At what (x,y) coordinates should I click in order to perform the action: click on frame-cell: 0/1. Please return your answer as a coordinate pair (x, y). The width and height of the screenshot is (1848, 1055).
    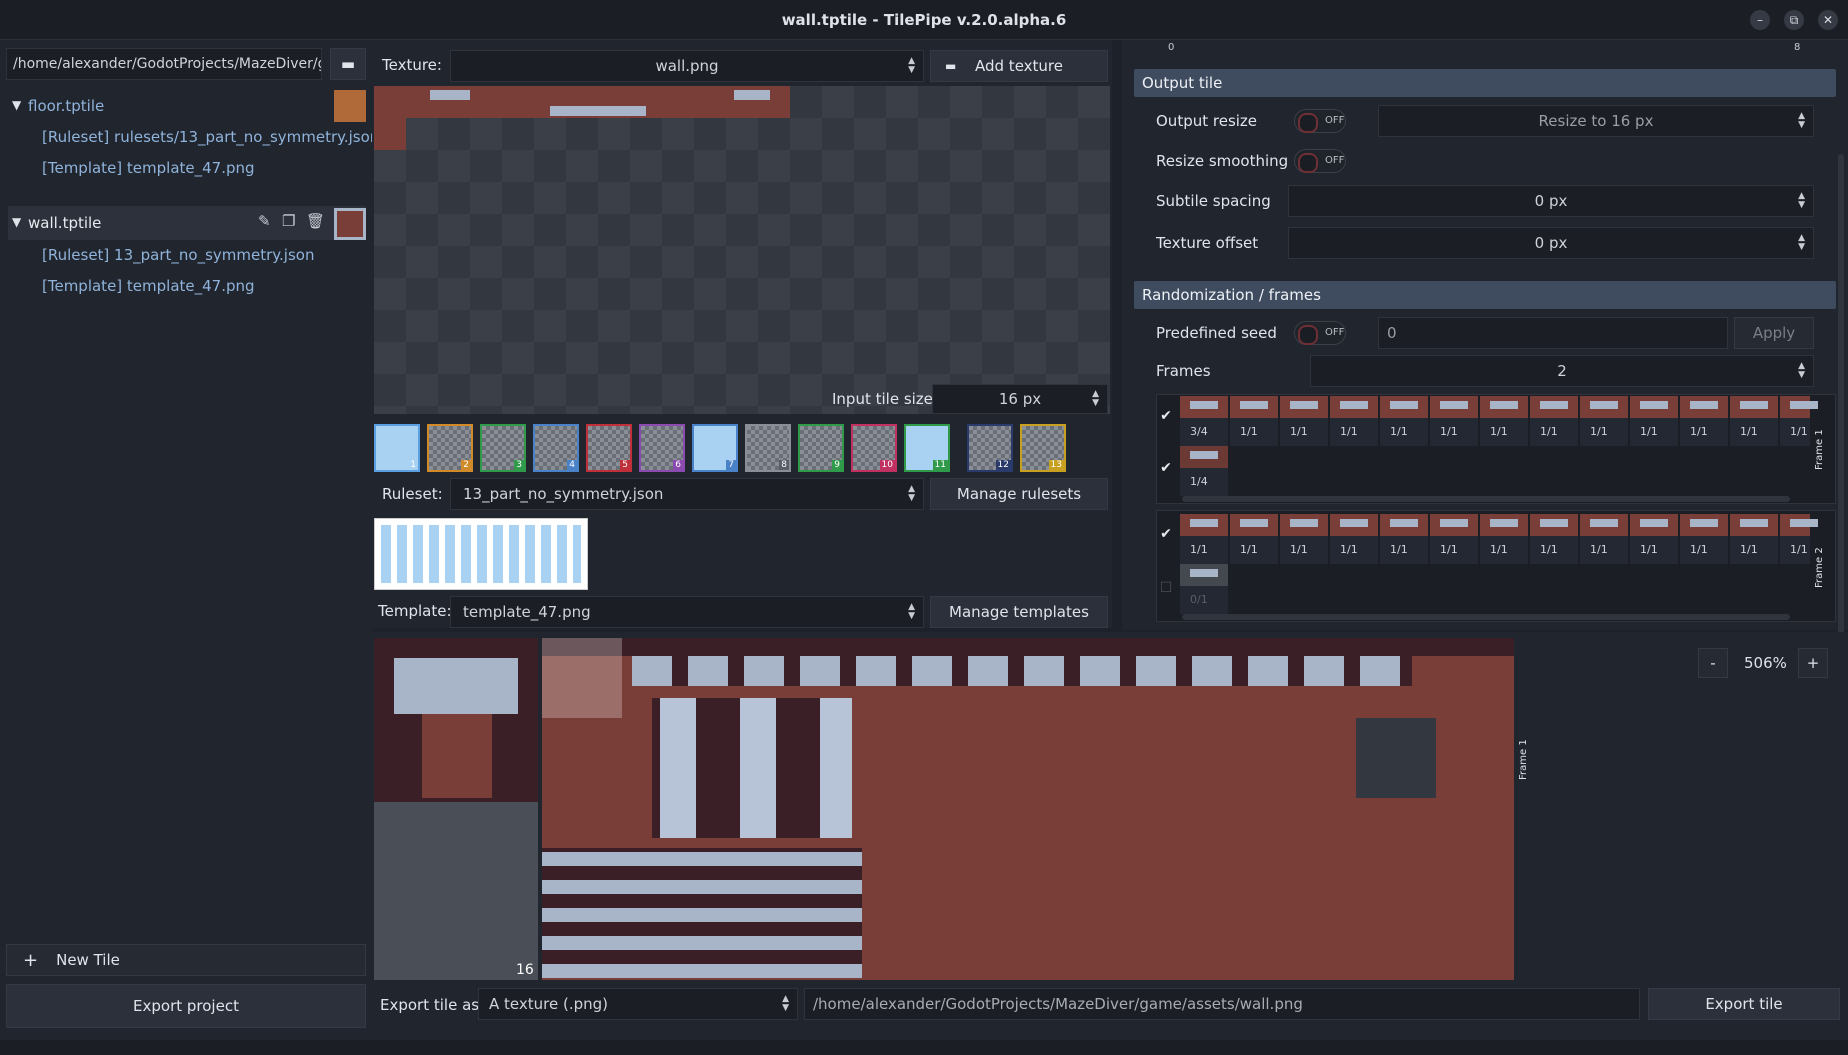
    Looking at the image, I should click on (1204, 589).